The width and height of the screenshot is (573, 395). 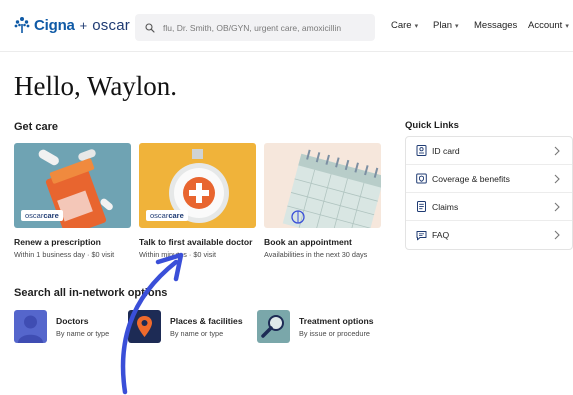 What do you see at coordinates (273, 326) in the screenshot?
I see `magnifier-icon` at bounding box center [273, 326].